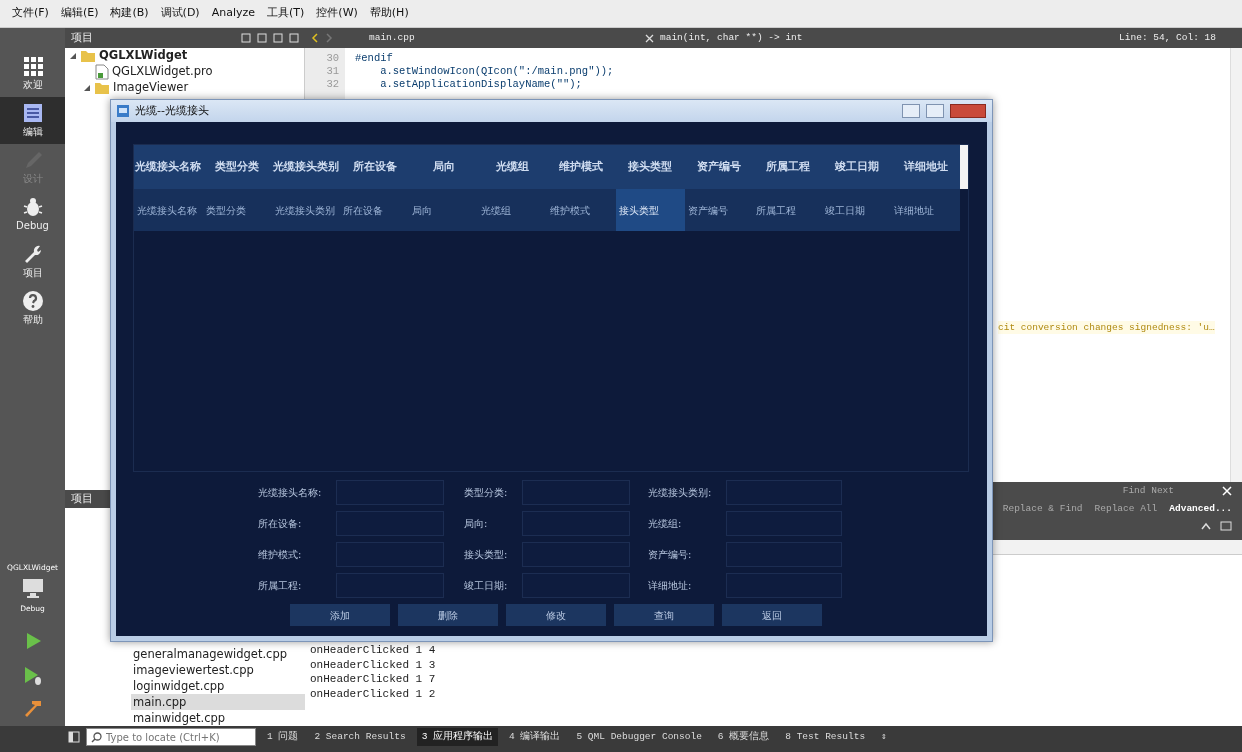  I want to click on close-icon, so click(649, 38).